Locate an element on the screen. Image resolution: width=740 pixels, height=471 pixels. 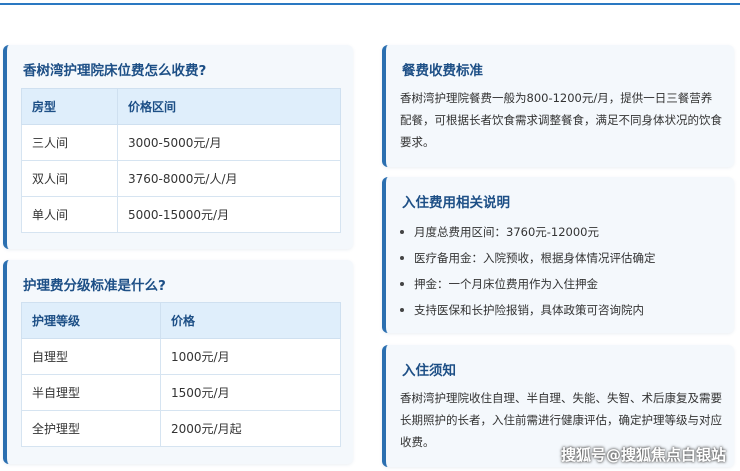
meal-fee-title: 餐费收费标准 is located at coordinates (442, 71).